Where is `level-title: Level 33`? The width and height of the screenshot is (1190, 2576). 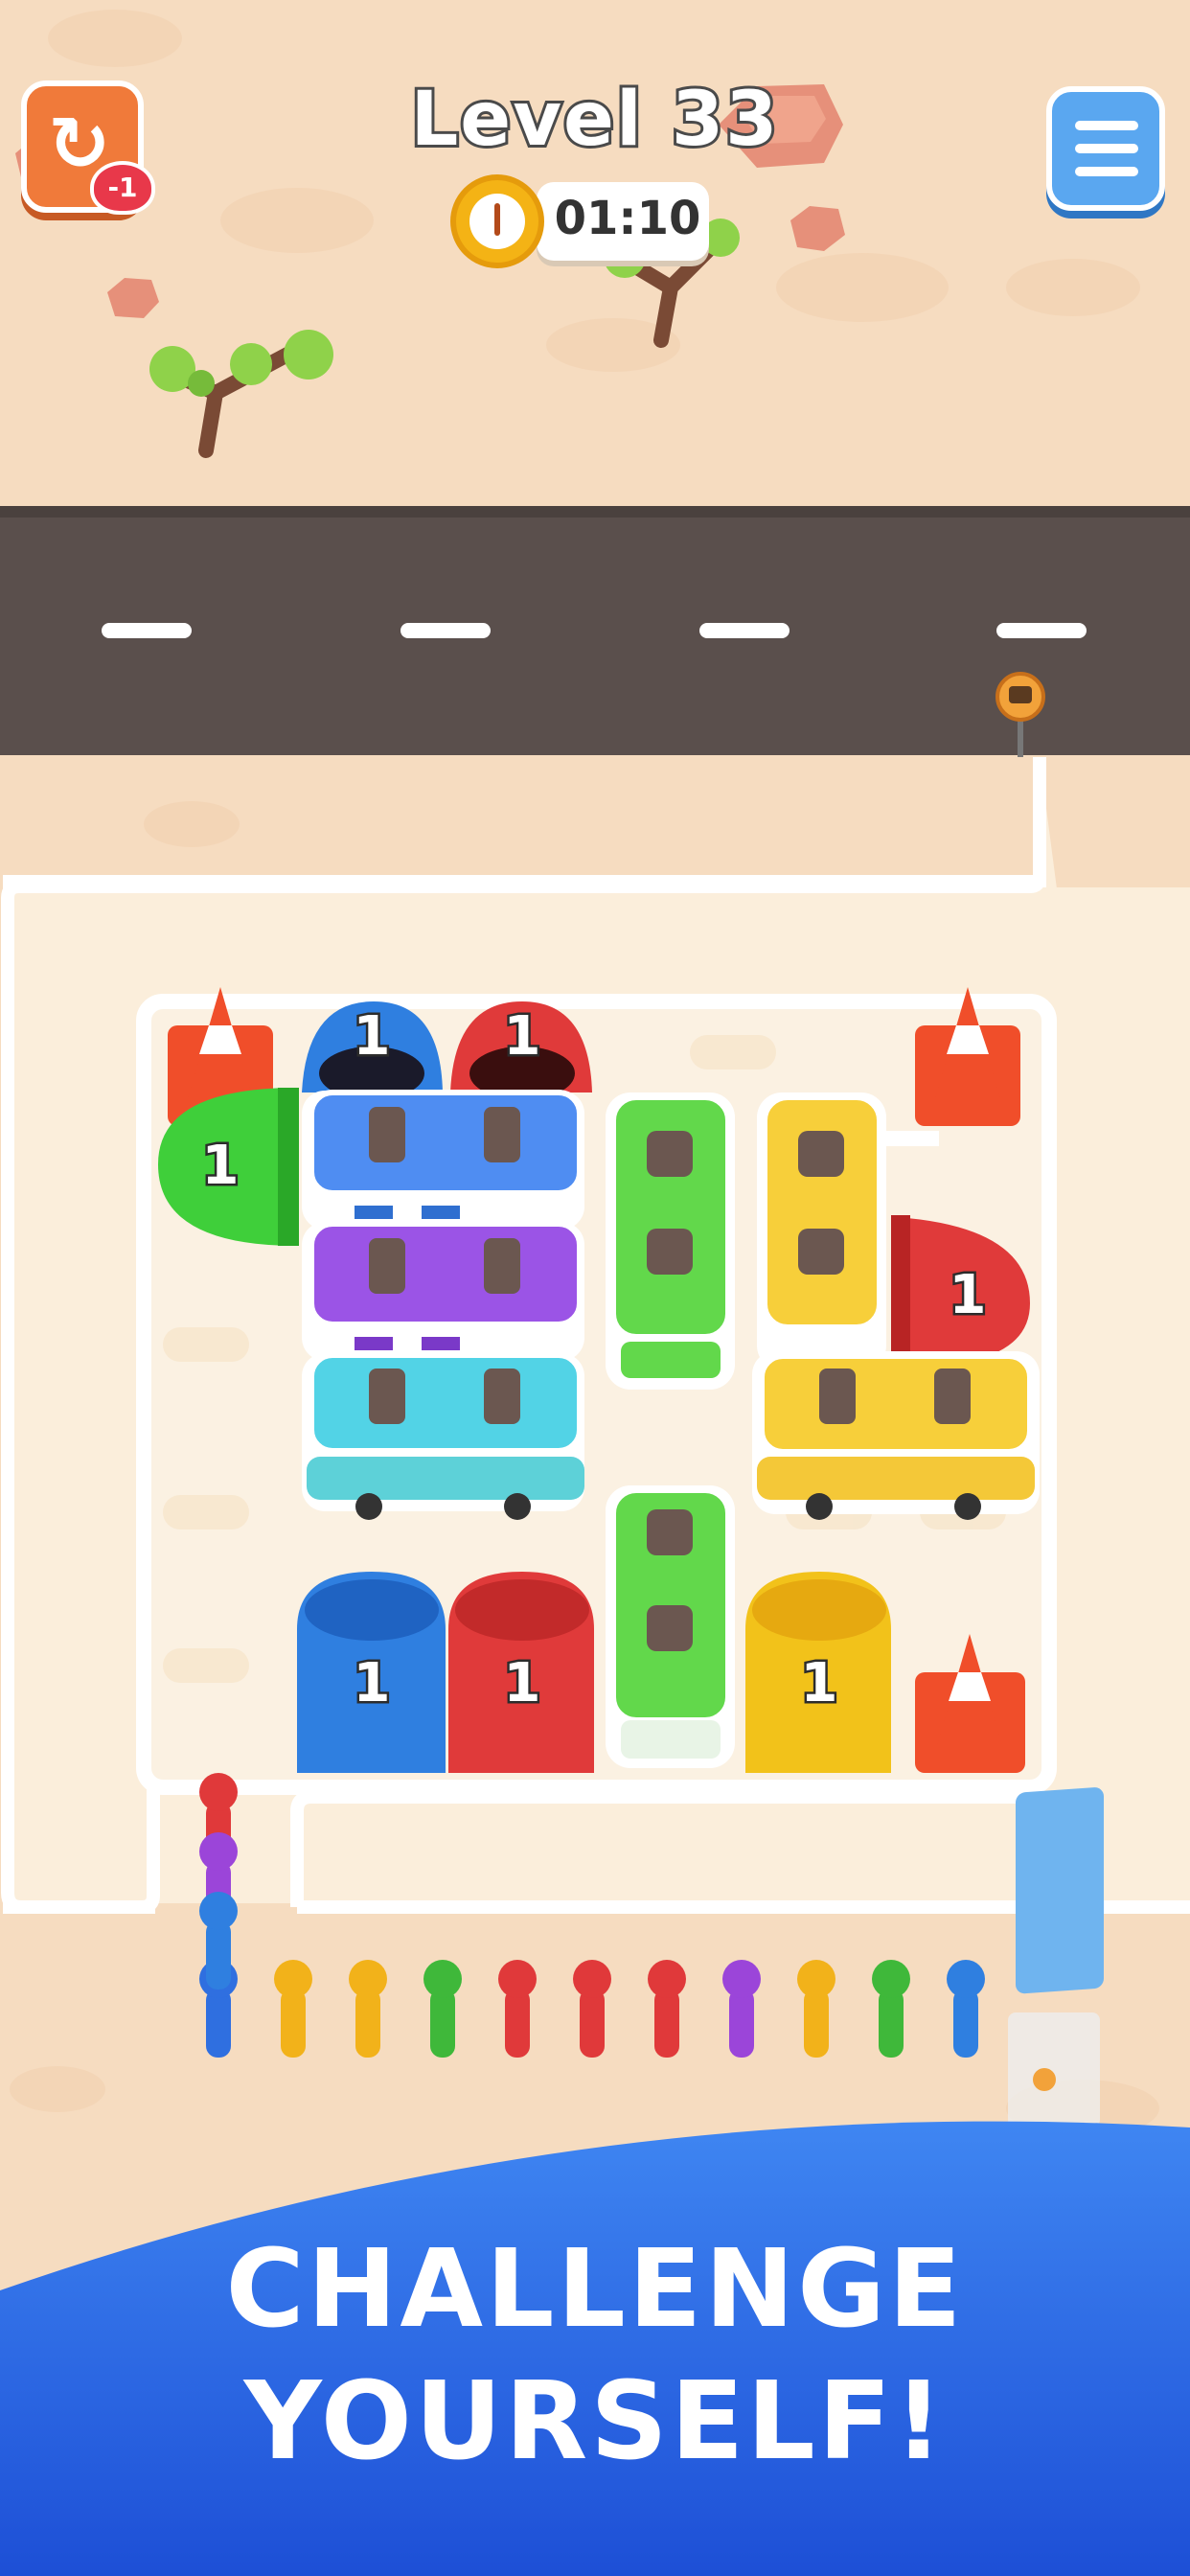
level-title: Level 33 is located at coordinates (594, 120).